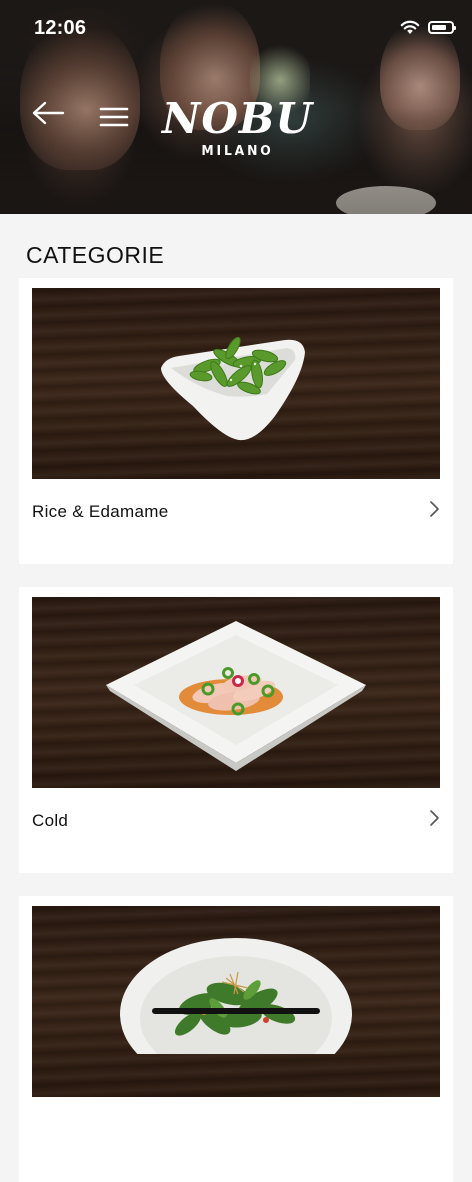  Describe the element at coordinates (95, 255) in the screenshot. I see `page-title: CATEGORIE` at that location.